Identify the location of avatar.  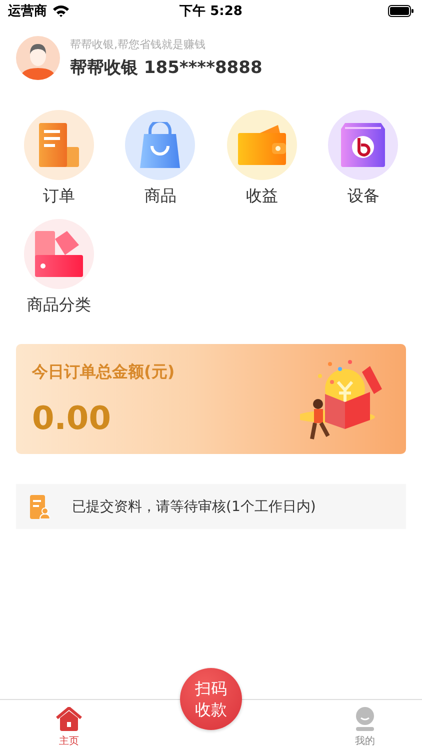
(38, 58).